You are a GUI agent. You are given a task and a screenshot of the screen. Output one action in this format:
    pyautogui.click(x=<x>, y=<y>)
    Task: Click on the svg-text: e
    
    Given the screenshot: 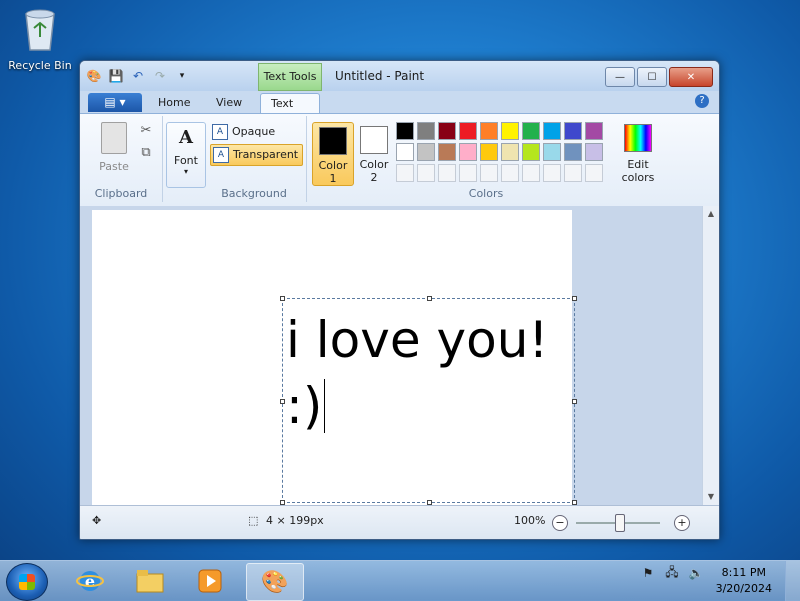 What is the action you would take?
    pyautogui.click(x=90, y=581)
    